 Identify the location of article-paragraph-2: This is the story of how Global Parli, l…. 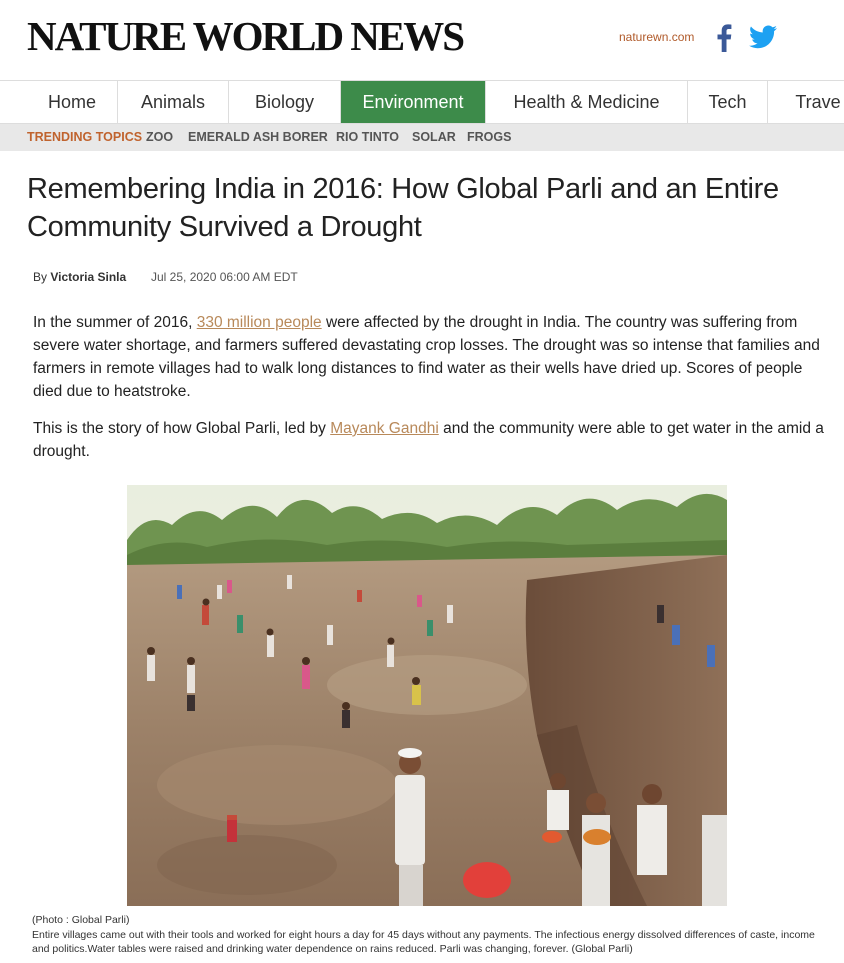
(430, 440).